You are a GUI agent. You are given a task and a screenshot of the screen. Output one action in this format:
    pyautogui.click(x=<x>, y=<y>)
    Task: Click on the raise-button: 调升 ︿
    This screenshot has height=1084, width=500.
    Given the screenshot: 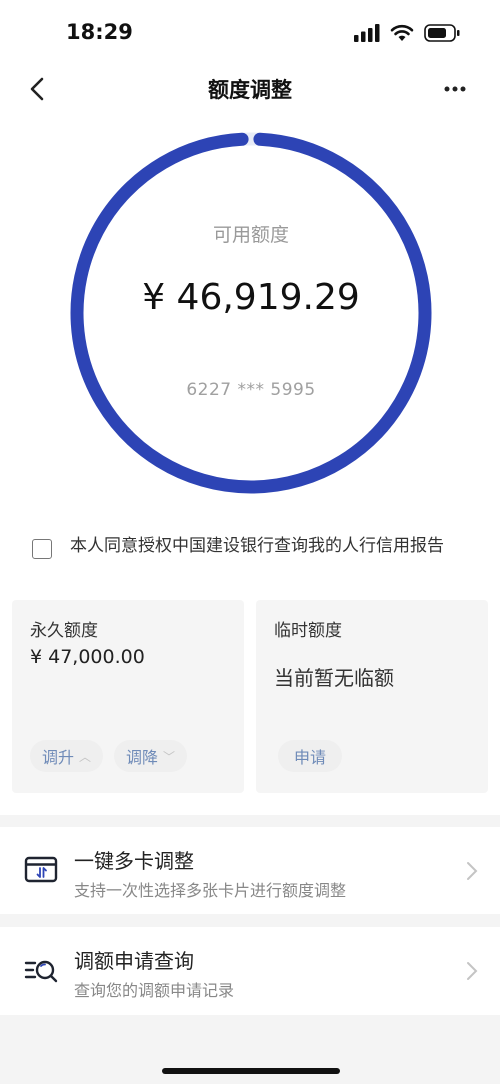 What is the action you would take?
    pyautogui.click(x=67, y=756)
    